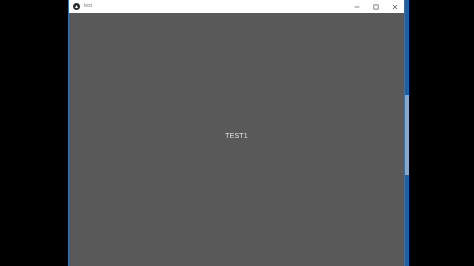 The height and width of the screenshot is (266, 474). I want to click on minimize-button, so click(356, 6).